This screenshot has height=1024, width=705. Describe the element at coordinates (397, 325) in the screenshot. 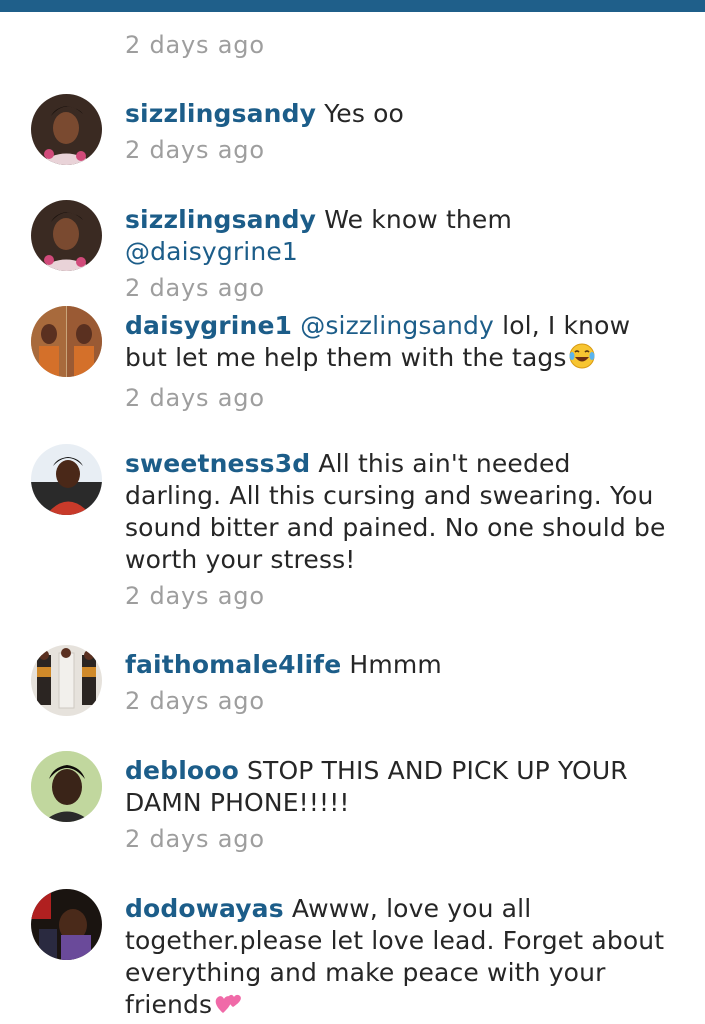

I see `comment-mention: @sizzlingsandy` at that location.